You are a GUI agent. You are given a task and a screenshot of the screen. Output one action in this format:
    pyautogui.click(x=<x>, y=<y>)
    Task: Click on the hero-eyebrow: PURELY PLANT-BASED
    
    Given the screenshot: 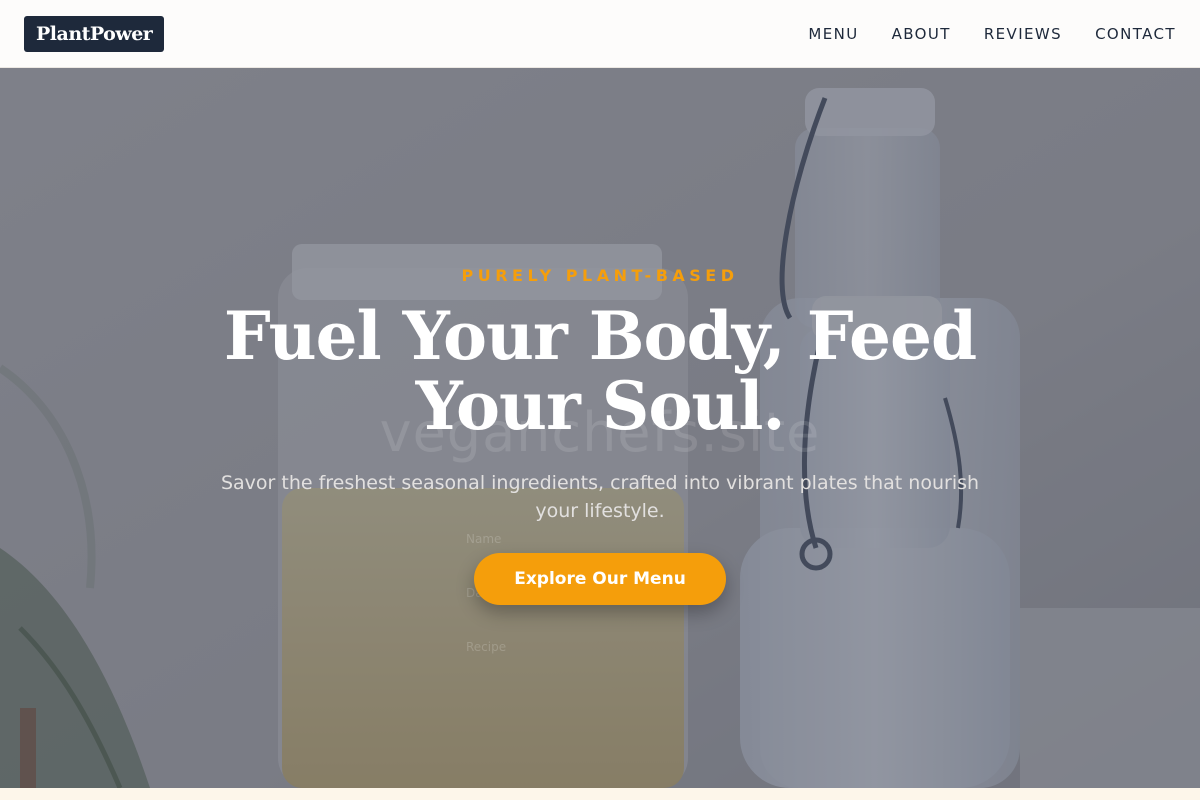 What is the action you would take?
    pyautogui.click(x=600, y=275)
    